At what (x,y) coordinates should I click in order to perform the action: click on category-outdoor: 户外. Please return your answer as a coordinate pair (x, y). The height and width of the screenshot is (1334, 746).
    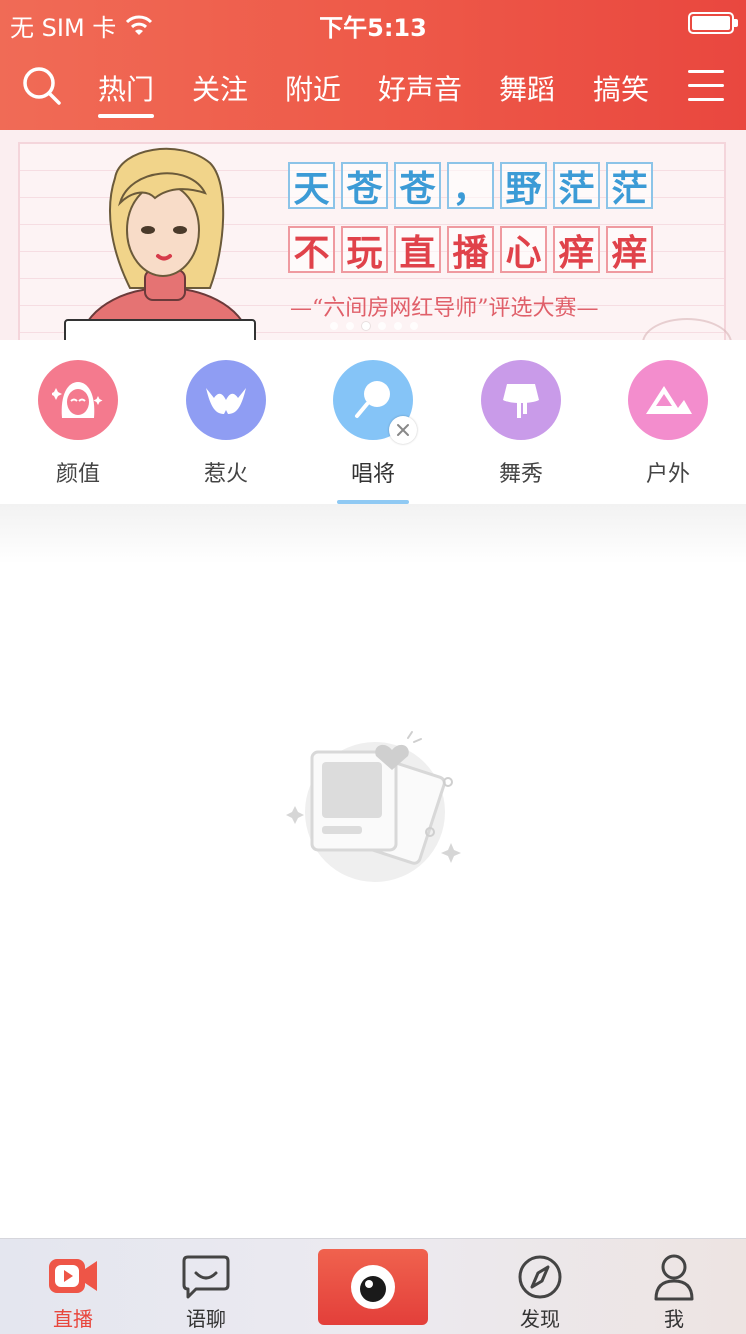
    Looking at the image, I should click on (668, 424).